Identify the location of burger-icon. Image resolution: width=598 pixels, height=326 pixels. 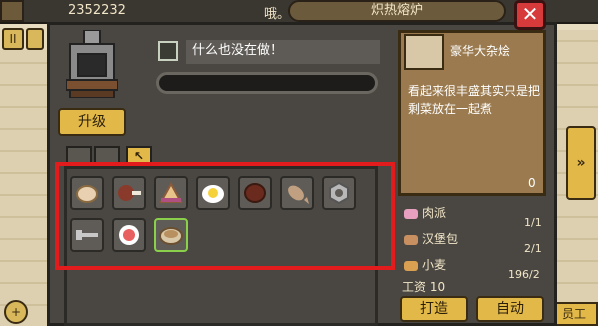
(411, 239).